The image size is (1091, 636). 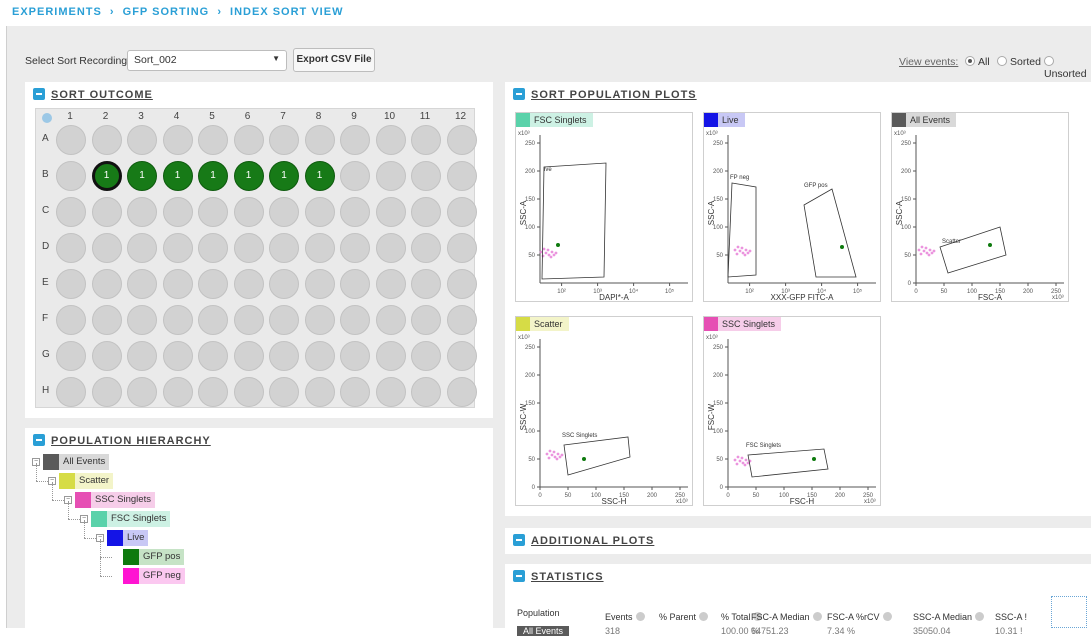 What do you see at coordinates (1067, 68) in the screenshot?
I see `view-unsorted-radio: Unsorted` at bounding box center [1067, 68].